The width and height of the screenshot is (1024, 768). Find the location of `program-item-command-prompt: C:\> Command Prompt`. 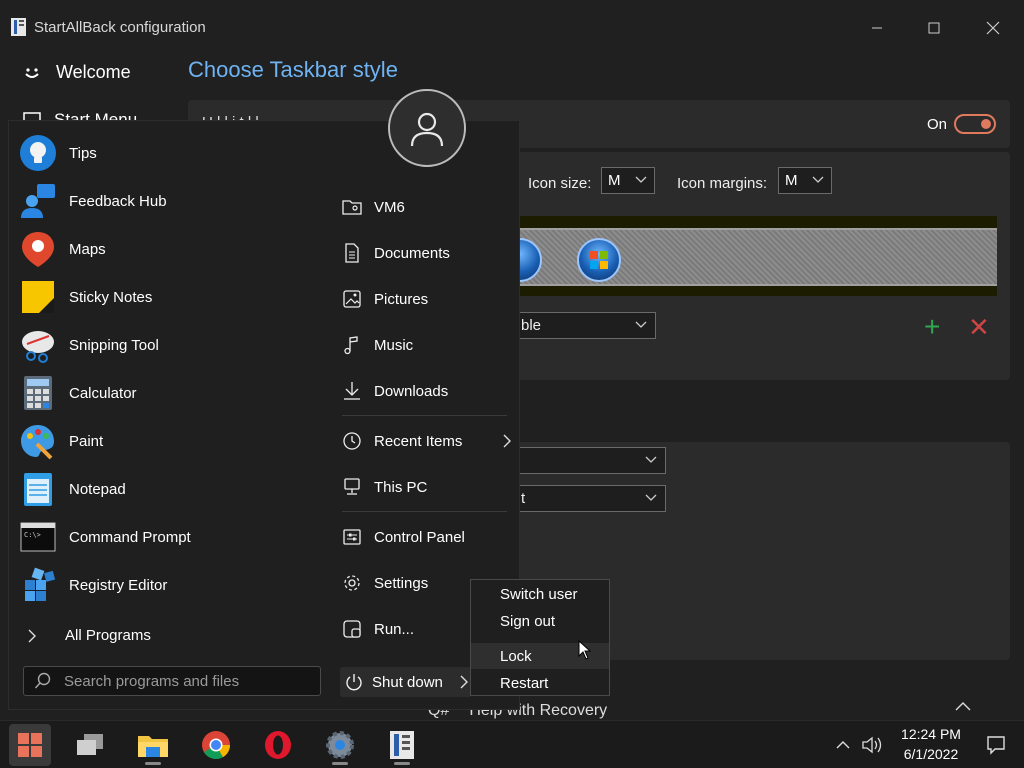

program-item-command-prompt: C:\> Command Prompt is located at coordinates (105, 537).